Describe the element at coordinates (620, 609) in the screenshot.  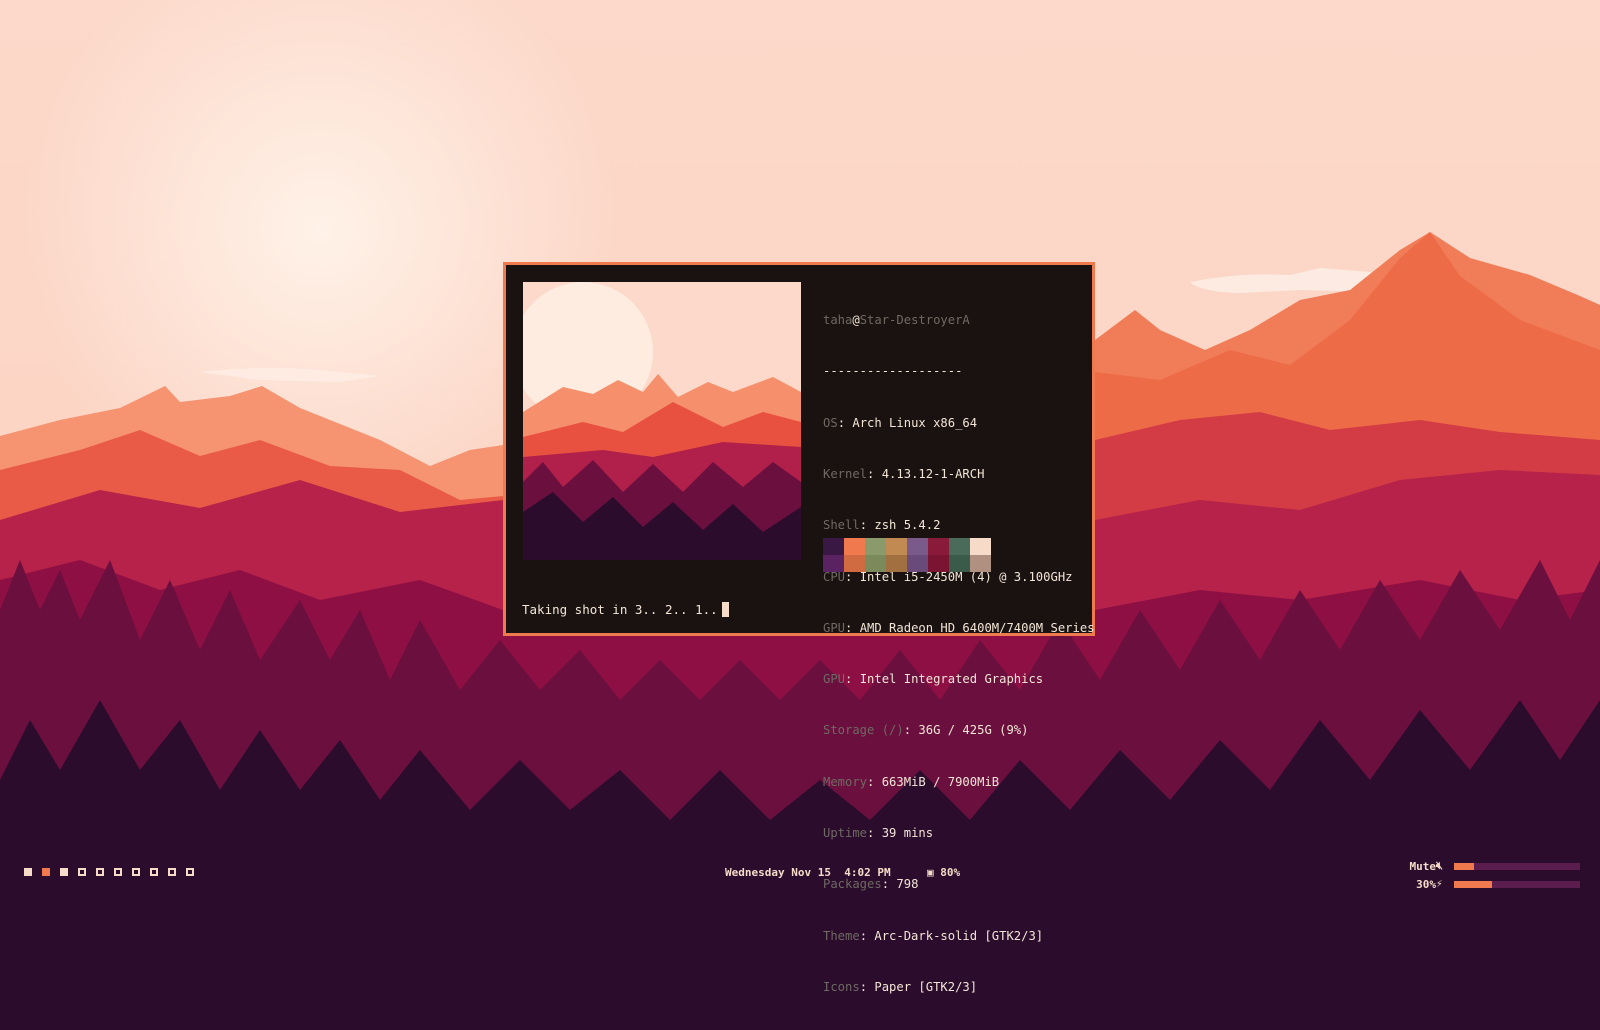
I see `prompt-text: Taking shot in 3.. 2.. 1..` at that location.